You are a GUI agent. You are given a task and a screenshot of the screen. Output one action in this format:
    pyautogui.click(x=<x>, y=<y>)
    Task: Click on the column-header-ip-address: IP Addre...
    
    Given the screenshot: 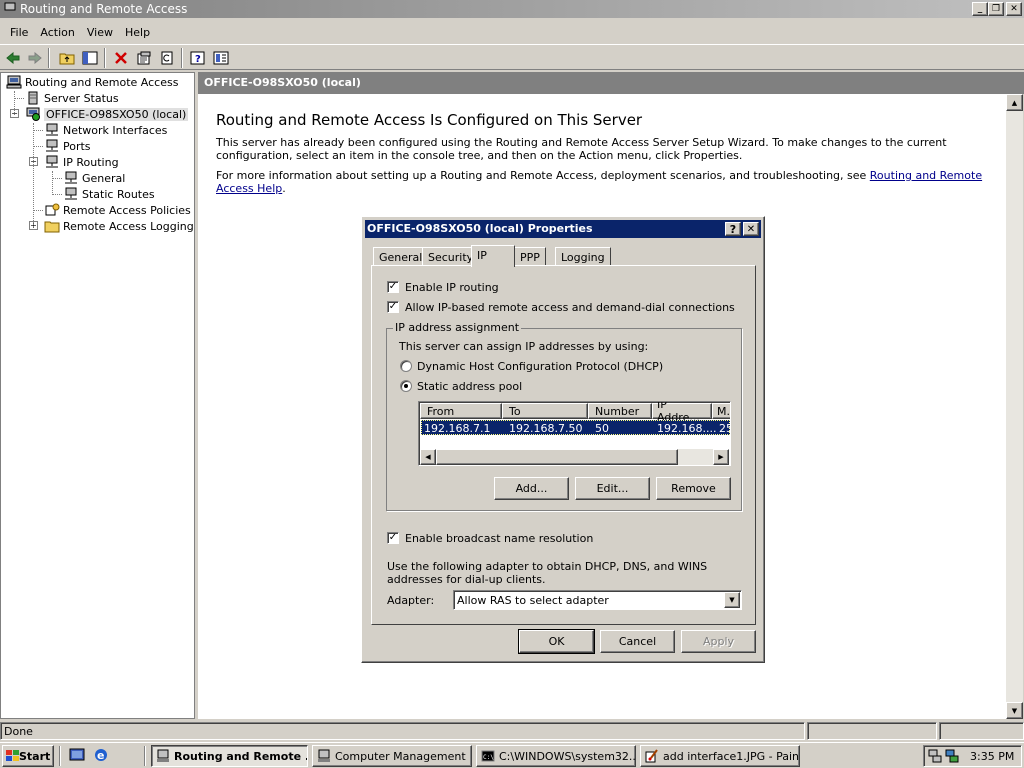 What is the action you would take?
    pyautogui.click(x=682, y=413)
    